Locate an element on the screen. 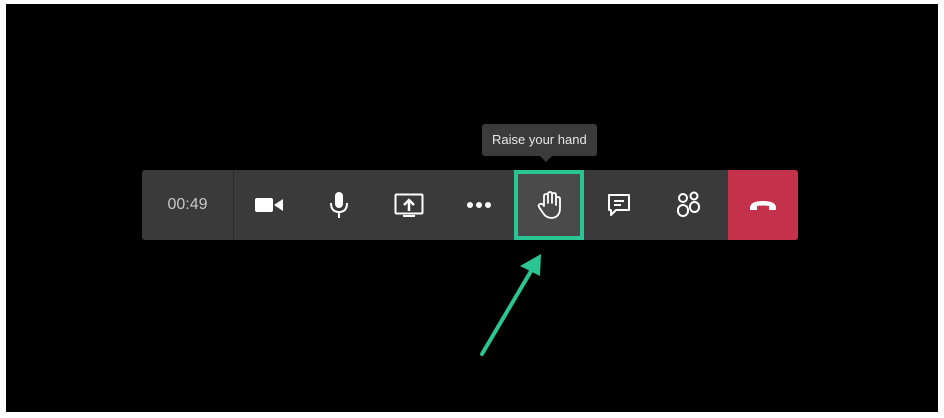 Image resolution: width=944 pixels, height=418 pixels. share-screen-icon is located at coordinates (409, 205).